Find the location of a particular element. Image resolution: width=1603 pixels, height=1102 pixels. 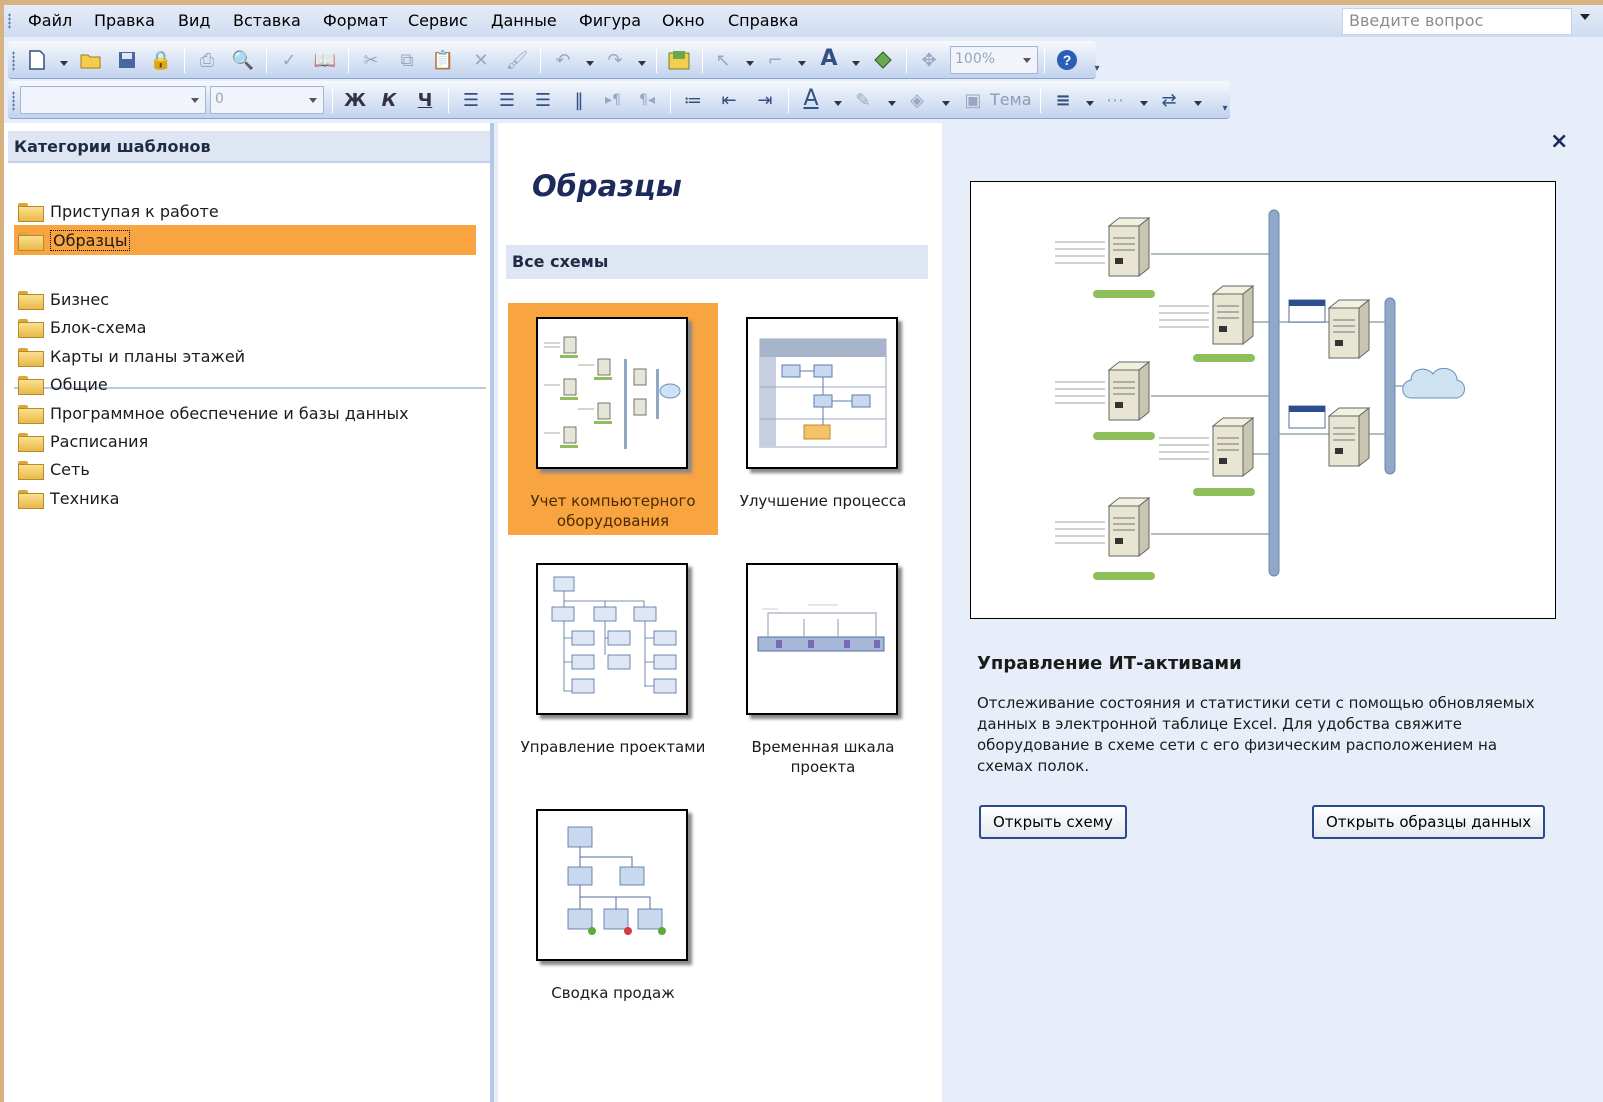

help-question-input: Введите вопрос is located at coordinates (1457, 21).